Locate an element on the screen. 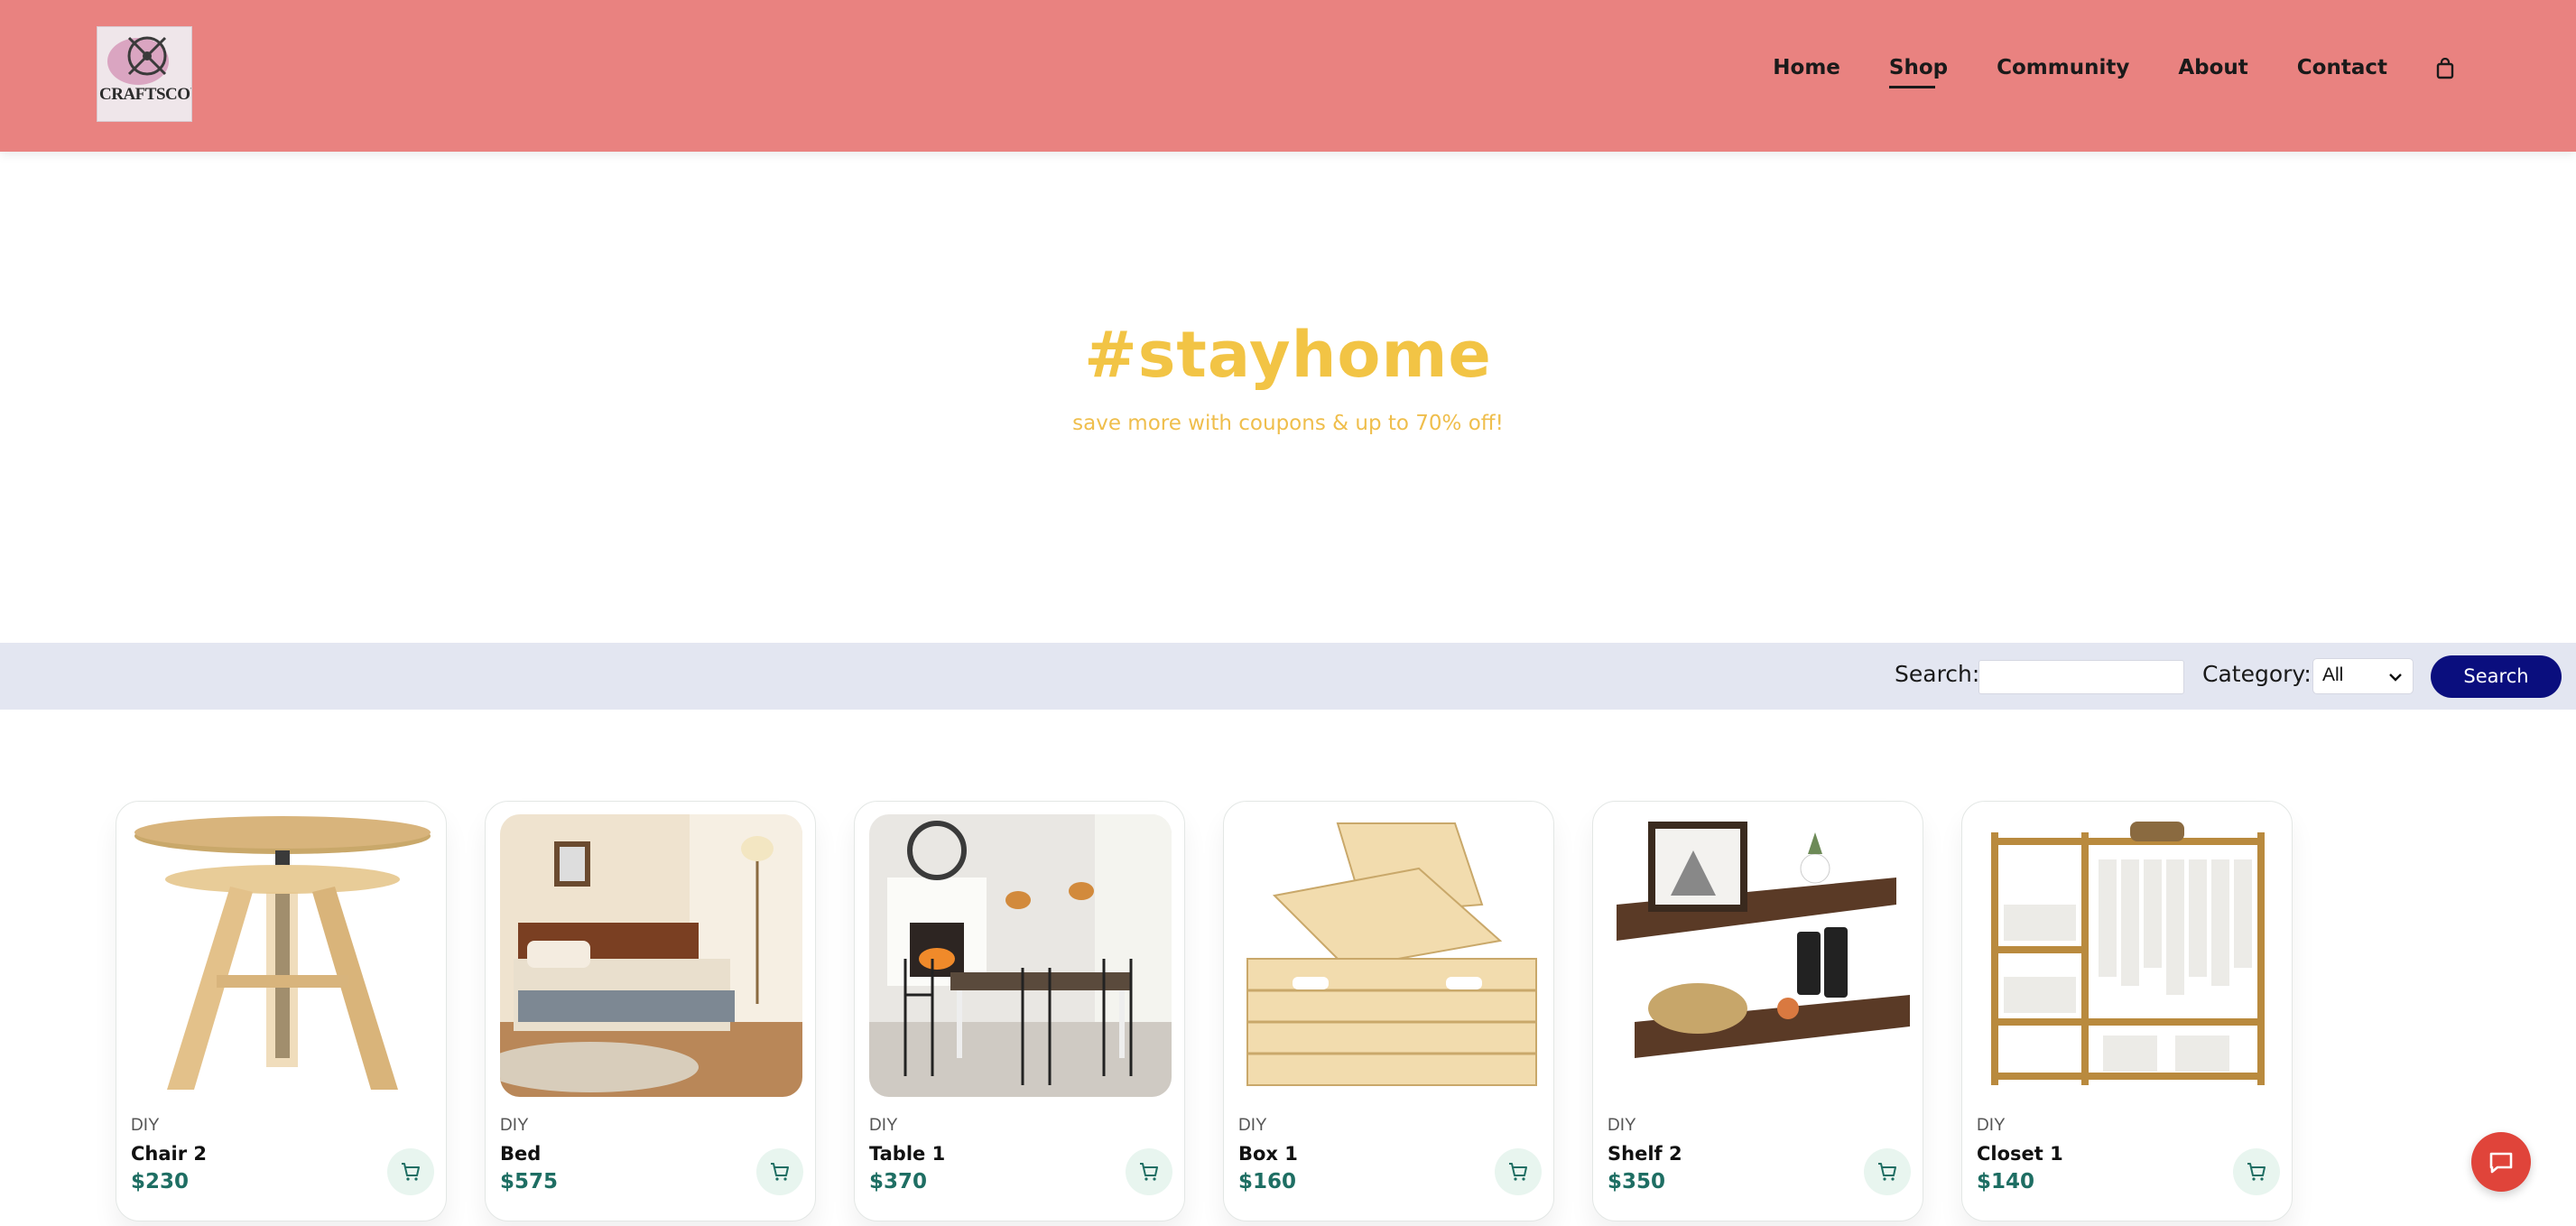 Image resolution: width=2576 pixels, height=1226 pixels. product-name: Bed is located at coordinates (520, 1154).